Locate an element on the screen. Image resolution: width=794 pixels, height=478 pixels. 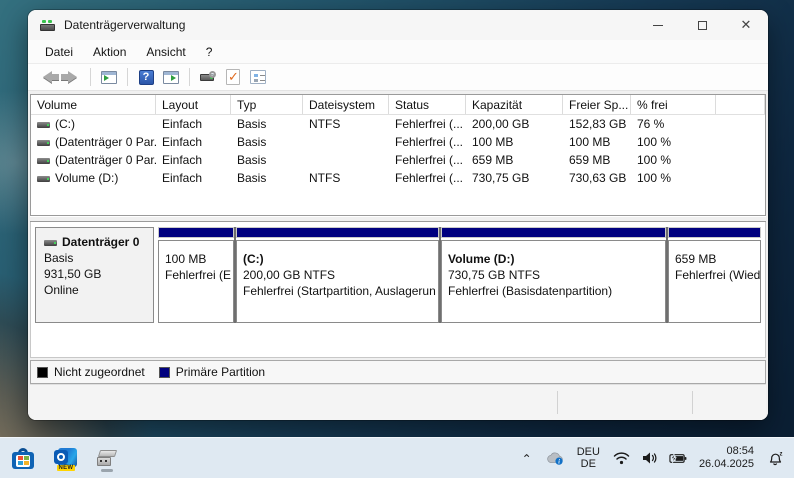
action-pane-icon is located at coordinates (171, 77).